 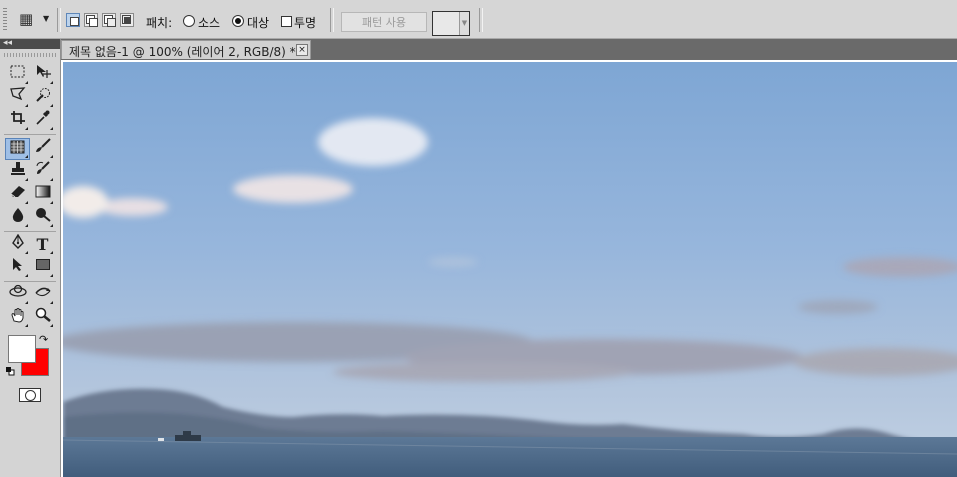 What do you see at coordinates (17, 217) in the screenshot?
I see `blur-tool-icon` at bounding box center [17, 217].